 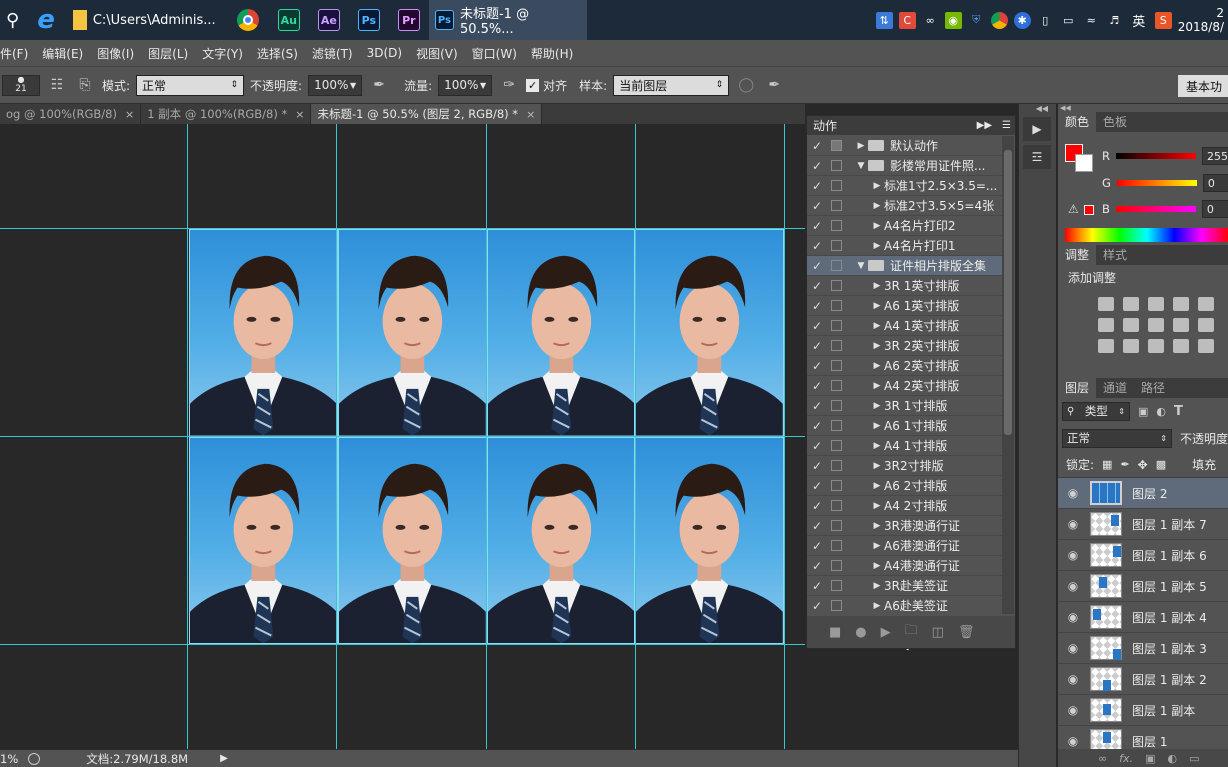 What do you see at coordinates (369, 20) in the screenshot?
I see `taskbar-photoshop-button: Ps` at bounding box center [369, 20].